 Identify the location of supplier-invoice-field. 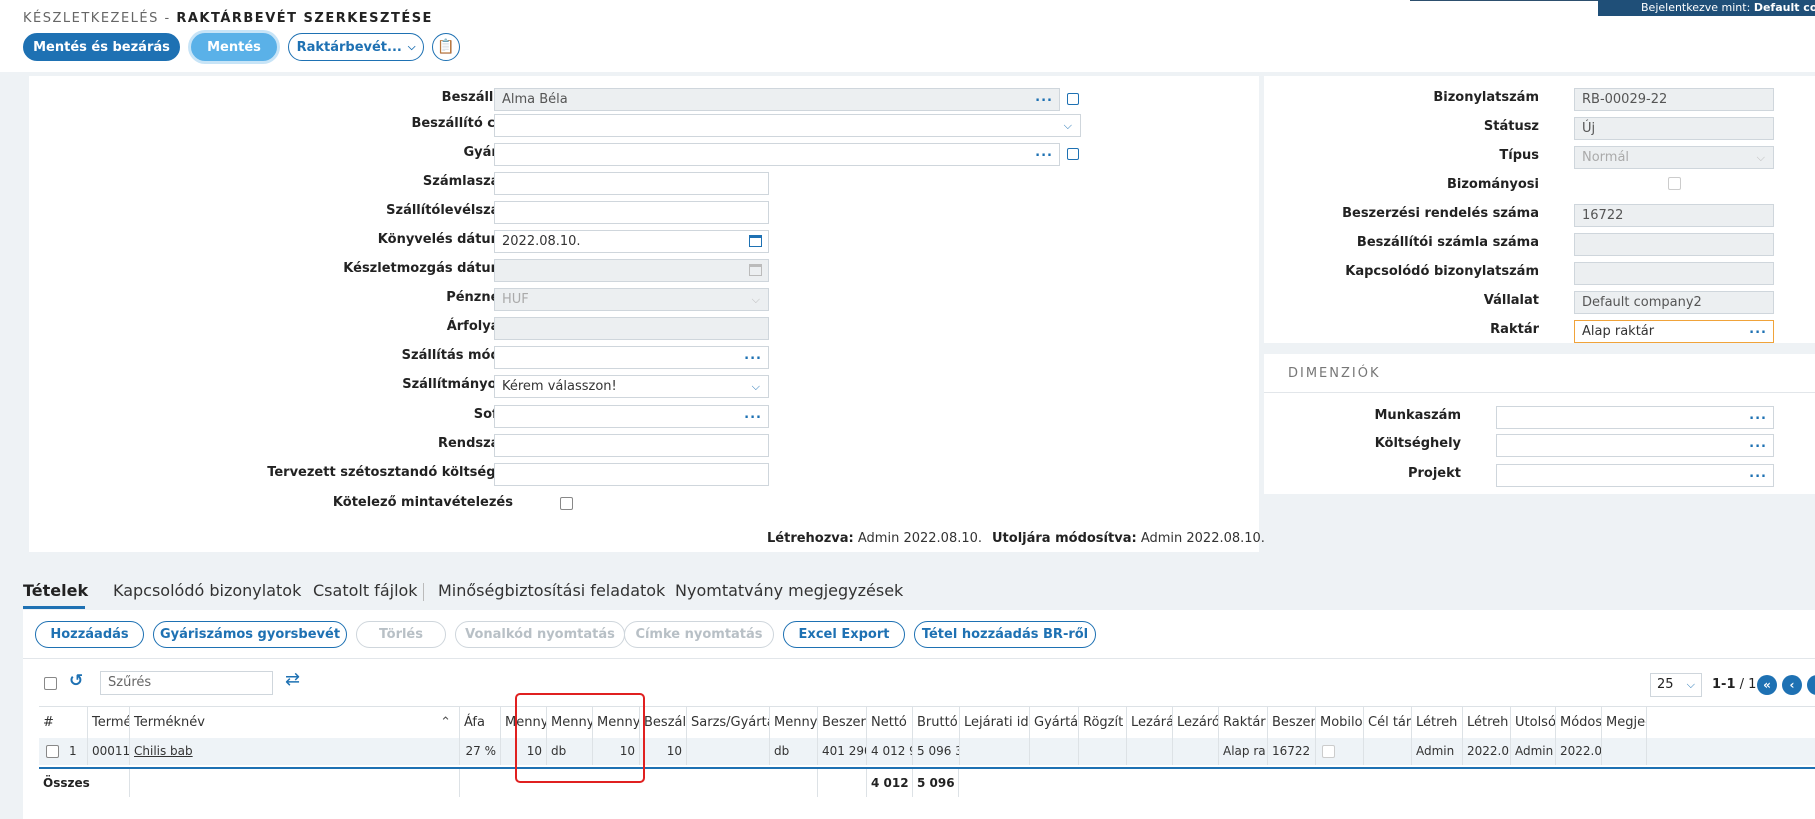
(1674, 244).